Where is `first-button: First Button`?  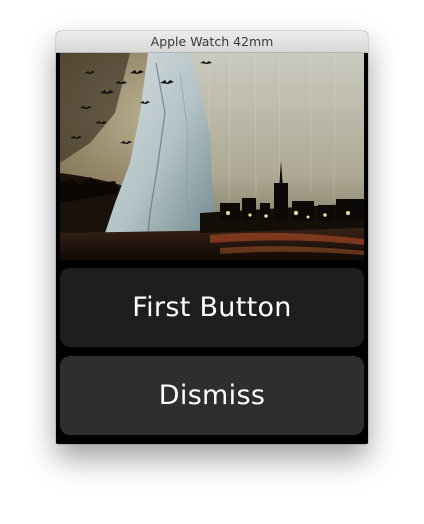
first-button: First Button is located at coordinates (212, 307).